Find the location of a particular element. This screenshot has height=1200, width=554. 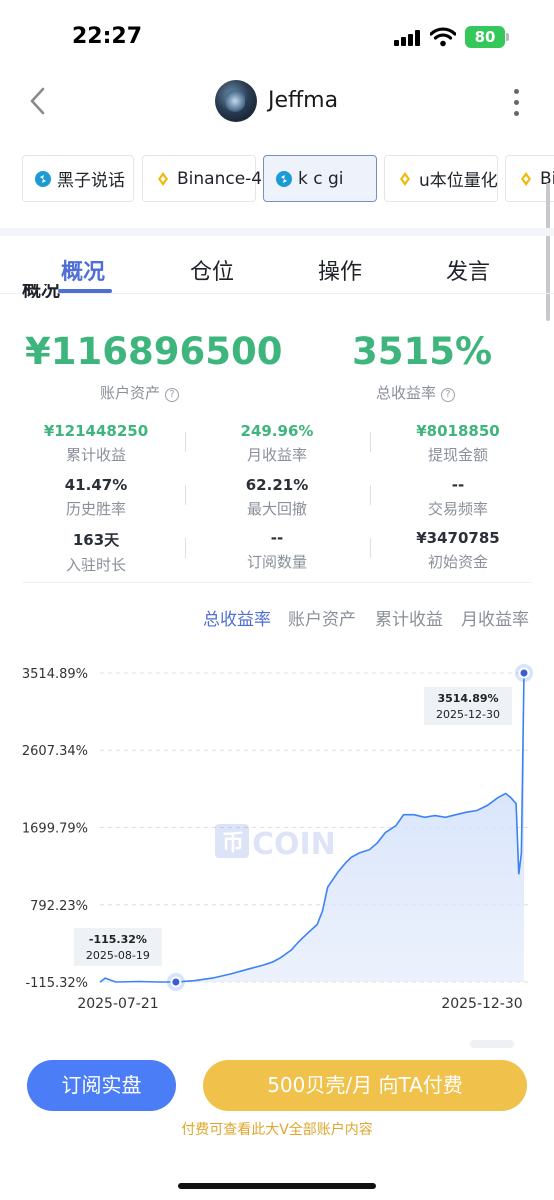

account-chip-label: 黑子说话 is located at coordinates (91, 181).